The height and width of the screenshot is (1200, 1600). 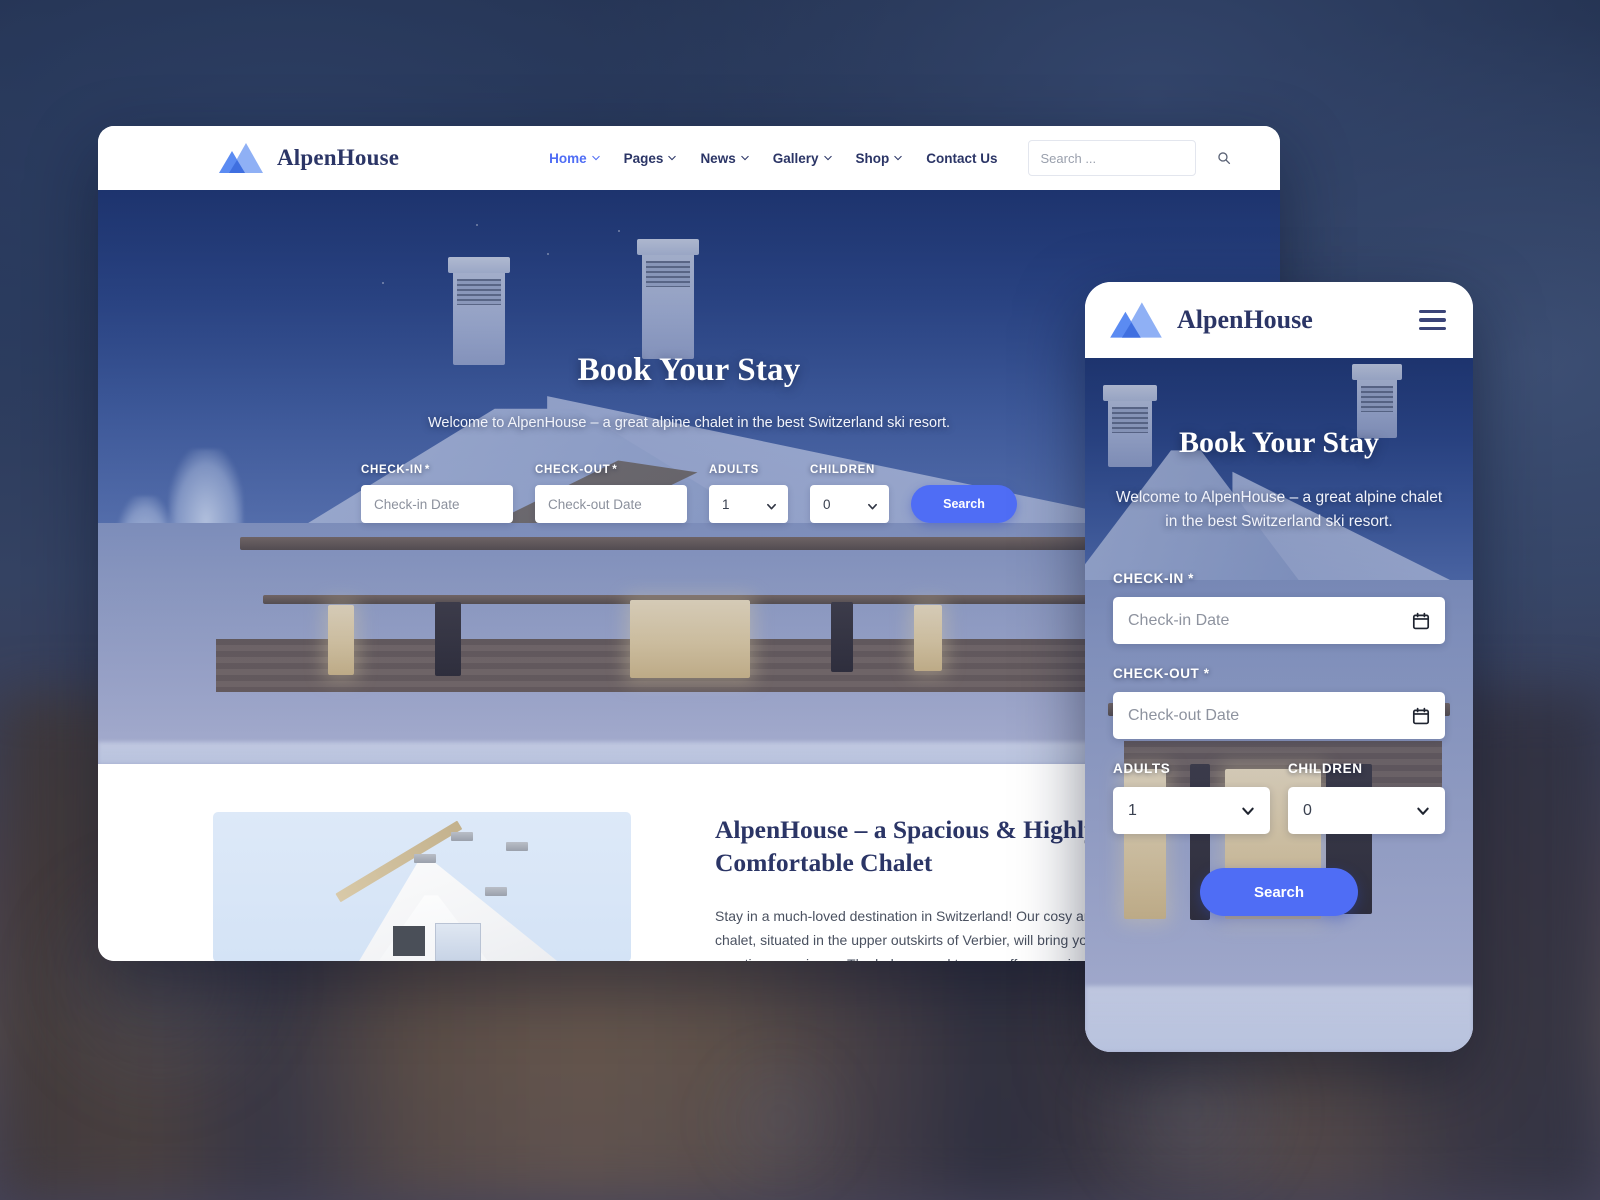 I want to click on adults-label: ADULTS, so click(x=734, y=470).